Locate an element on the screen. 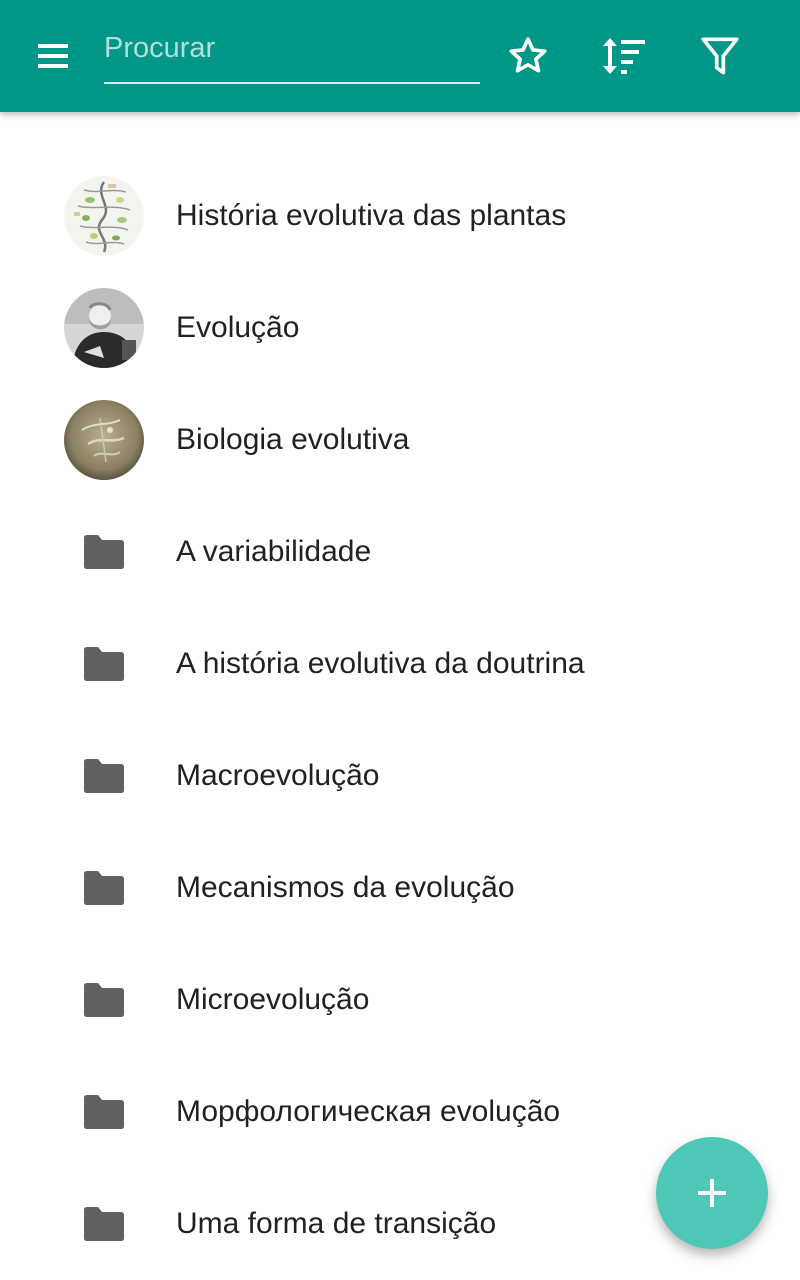  list-item: História evolutiva das plantas is located at coordinates (400, 216).